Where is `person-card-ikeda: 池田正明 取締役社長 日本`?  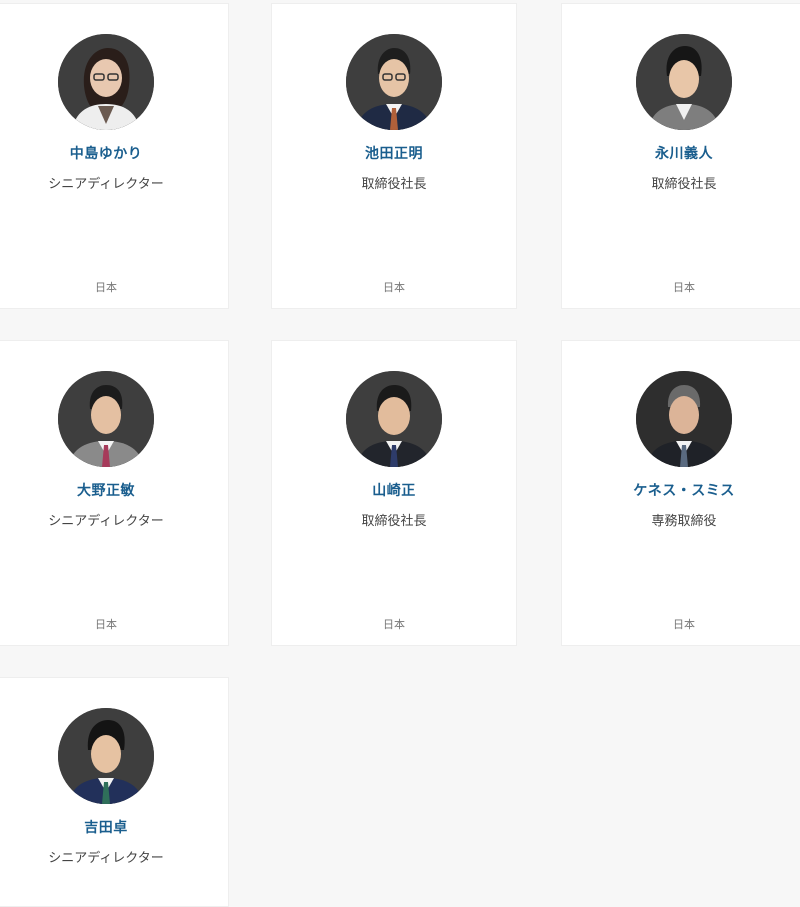
person-card-ikeda: 池田正明 取締役社長 日本 is located at coordinates (394, 156).